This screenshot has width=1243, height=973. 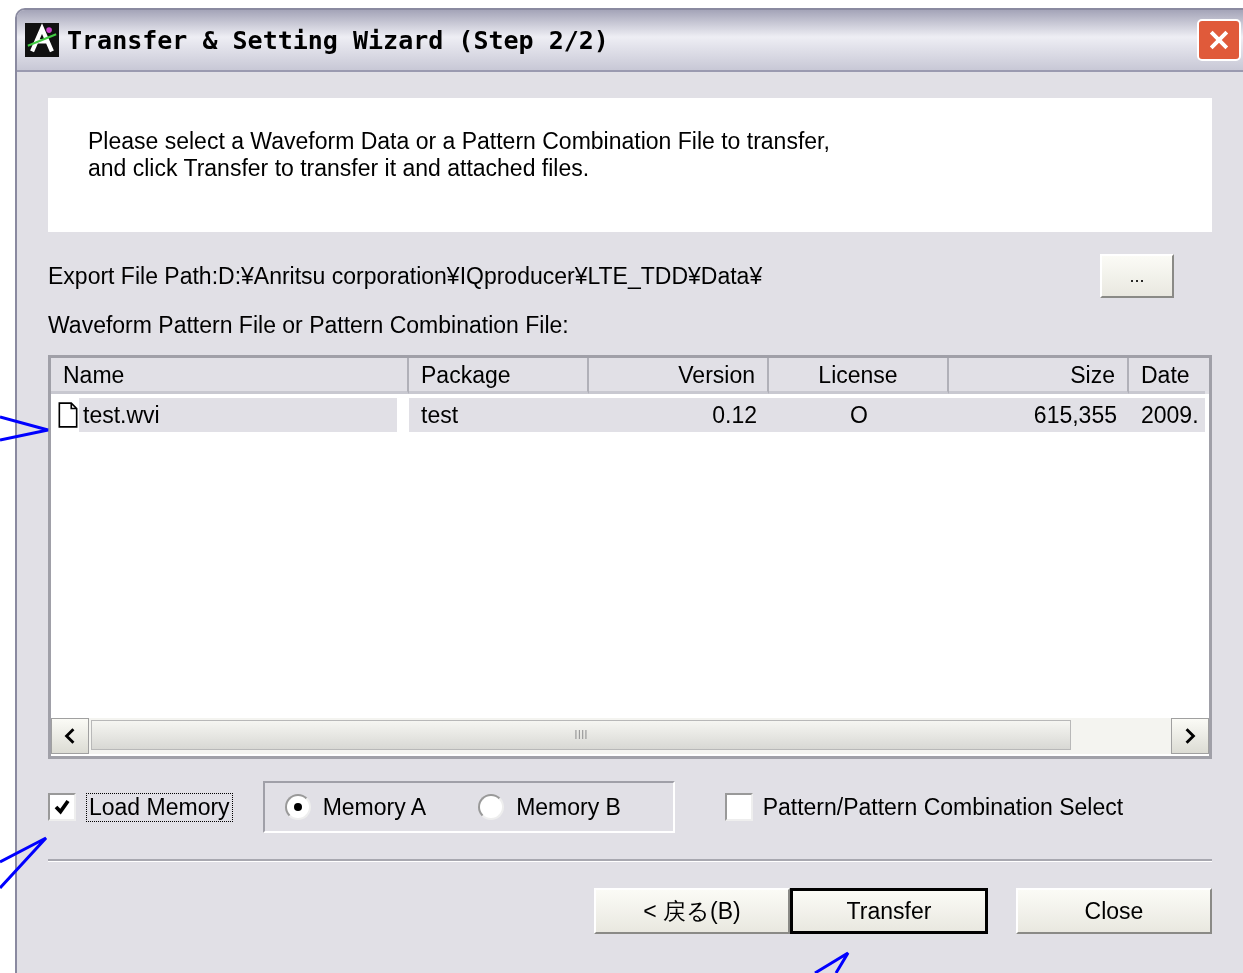 I want to click on table-cell-text: O, so click(x=859, y=415).